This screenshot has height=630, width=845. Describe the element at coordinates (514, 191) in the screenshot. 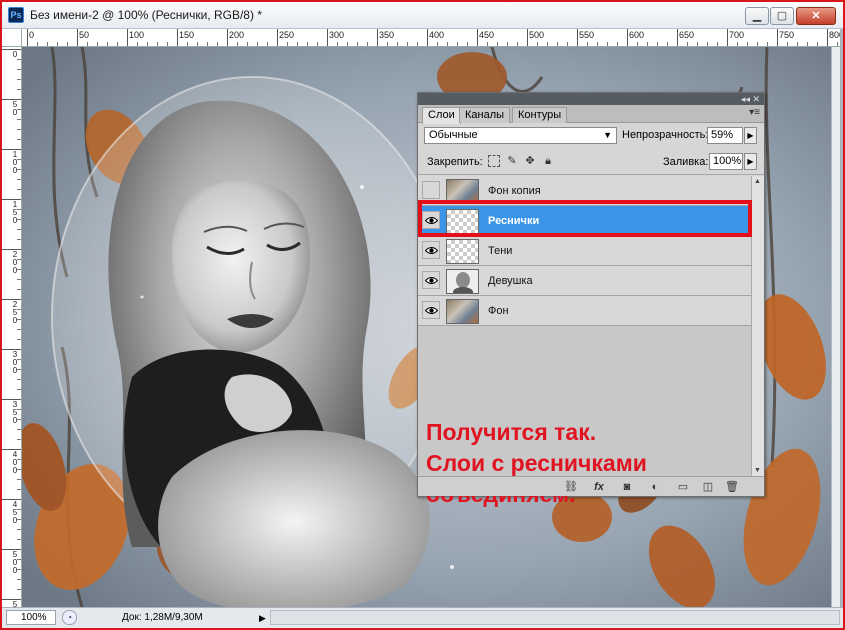

I see `layer-name: Фон копия` at that location.